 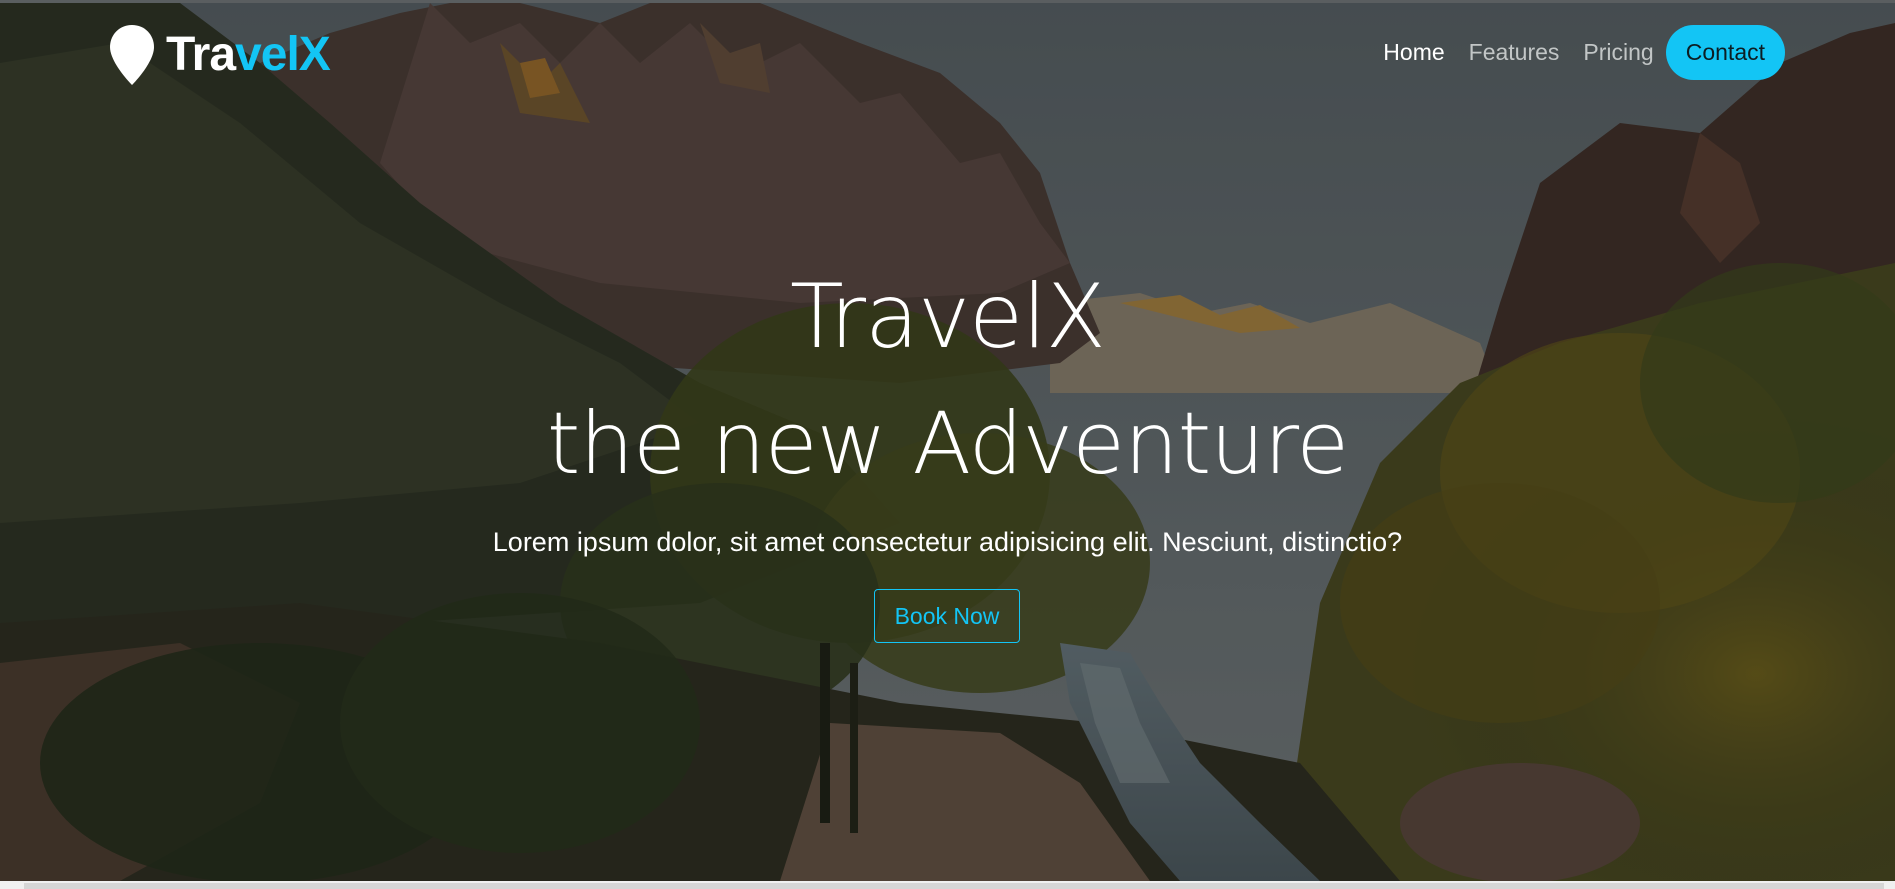 I want to click on nav-pricing-link: Pricing, so click(x=1618, y=52).